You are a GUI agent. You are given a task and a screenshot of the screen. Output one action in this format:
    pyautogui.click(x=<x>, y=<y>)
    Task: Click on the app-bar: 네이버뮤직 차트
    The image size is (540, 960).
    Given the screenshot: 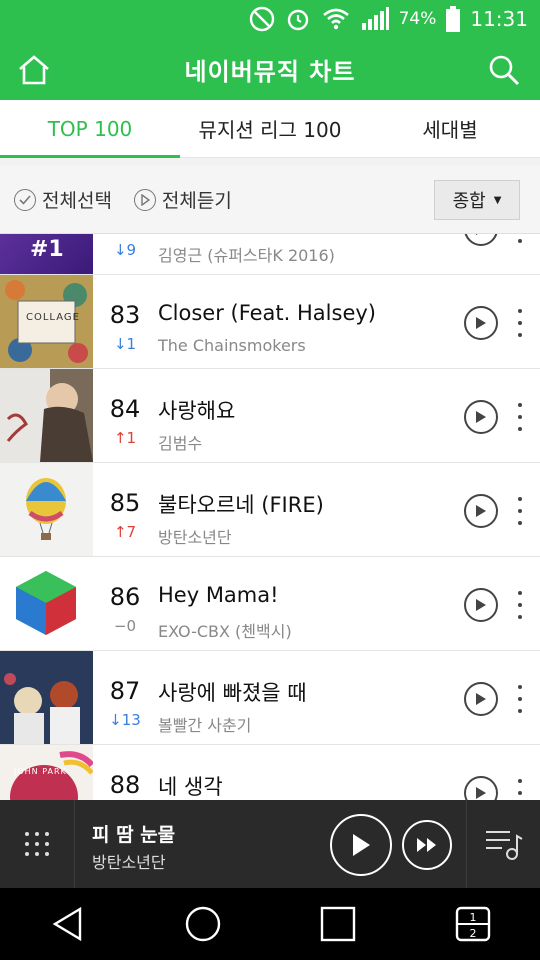 What is the action you would take?
    pyautogui.click(x=270, y=69)
    